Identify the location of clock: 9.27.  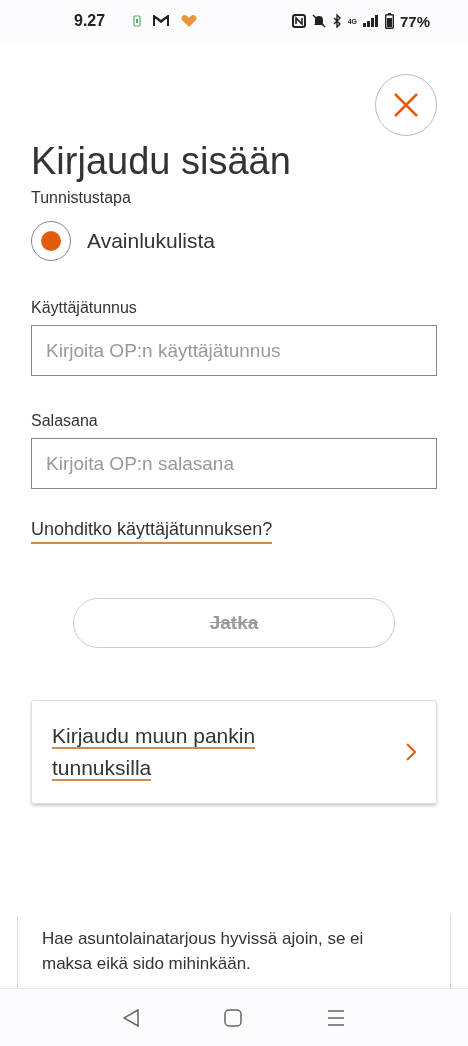
(90, 21).